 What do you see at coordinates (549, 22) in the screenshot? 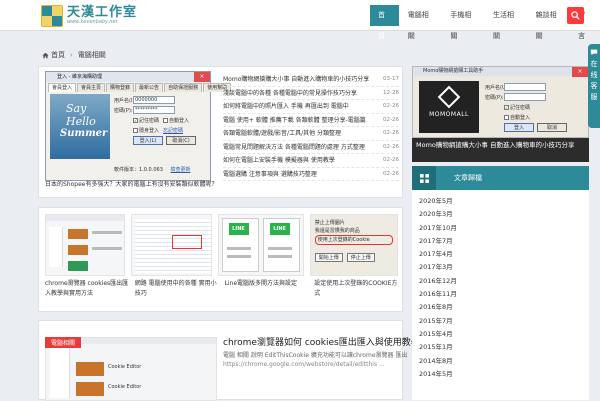
I see `nav-misc: 雜談相關` at bounding box center [549, 22].